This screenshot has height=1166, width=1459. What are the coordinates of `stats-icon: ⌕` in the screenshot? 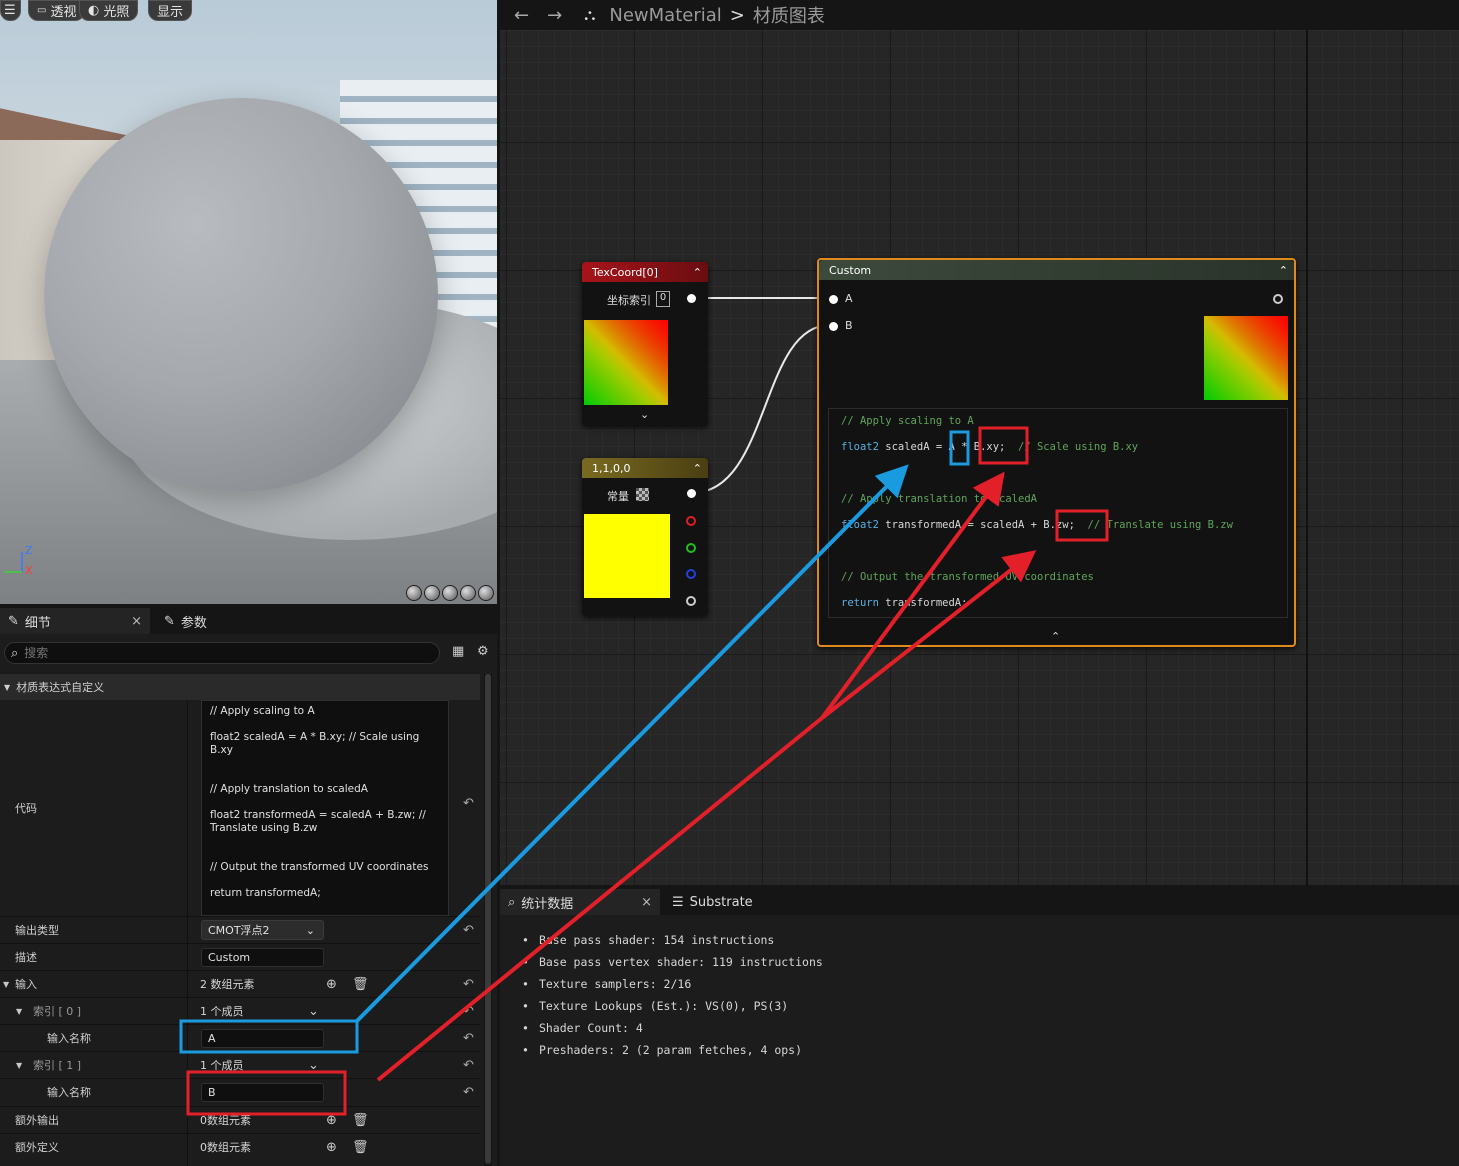 It's located at (512, 902).